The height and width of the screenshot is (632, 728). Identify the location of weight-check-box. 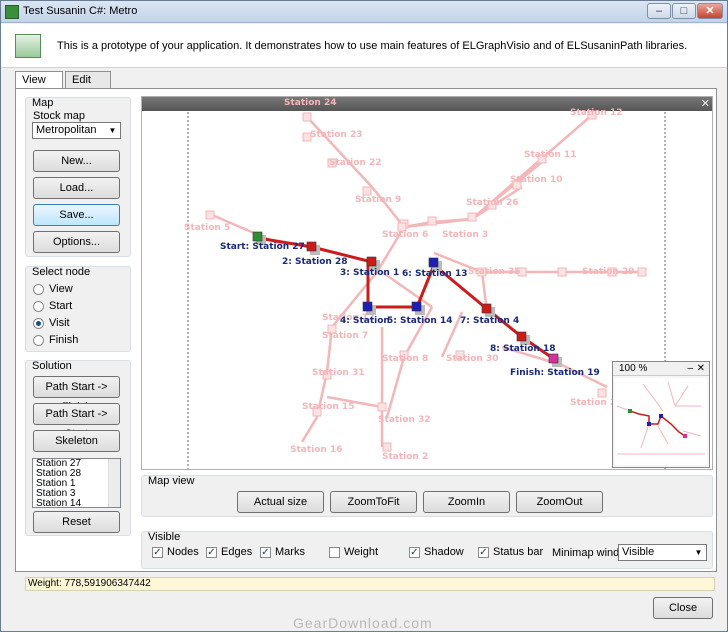
(334, 552).